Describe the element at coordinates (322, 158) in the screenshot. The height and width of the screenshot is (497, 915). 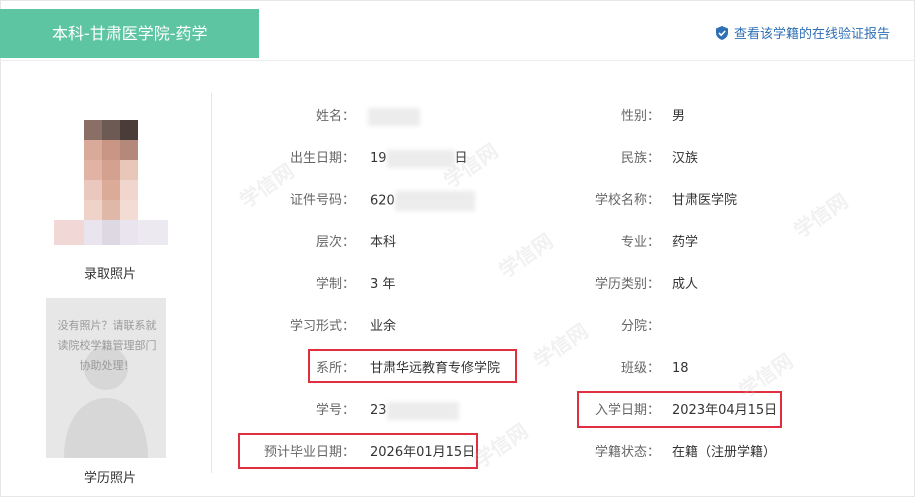
I see `field-label: 出生日期：` at that location.